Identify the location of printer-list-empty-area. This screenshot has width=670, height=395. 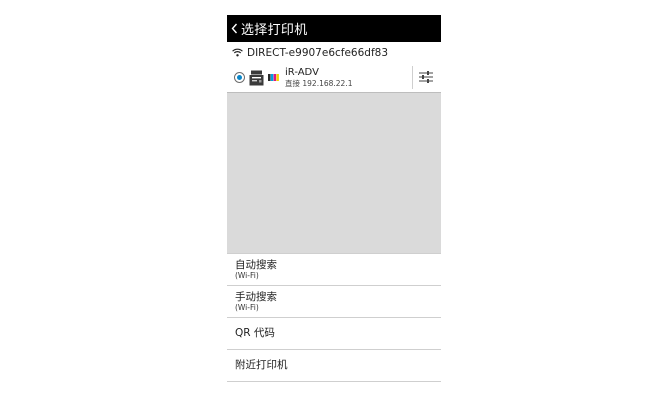
(334, 173).